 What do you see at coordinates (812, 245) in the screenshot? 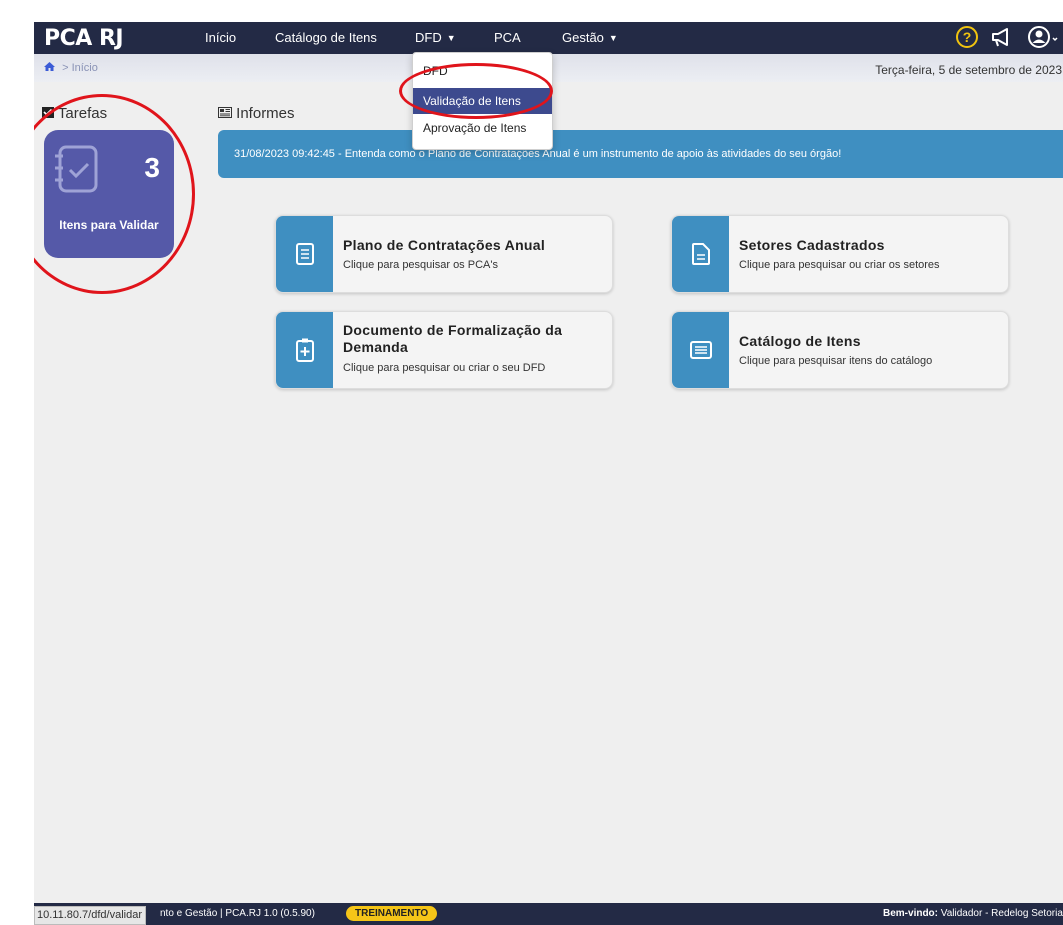
I see `card-title: Setores Cadastrados` at bounding box center [812, 245].